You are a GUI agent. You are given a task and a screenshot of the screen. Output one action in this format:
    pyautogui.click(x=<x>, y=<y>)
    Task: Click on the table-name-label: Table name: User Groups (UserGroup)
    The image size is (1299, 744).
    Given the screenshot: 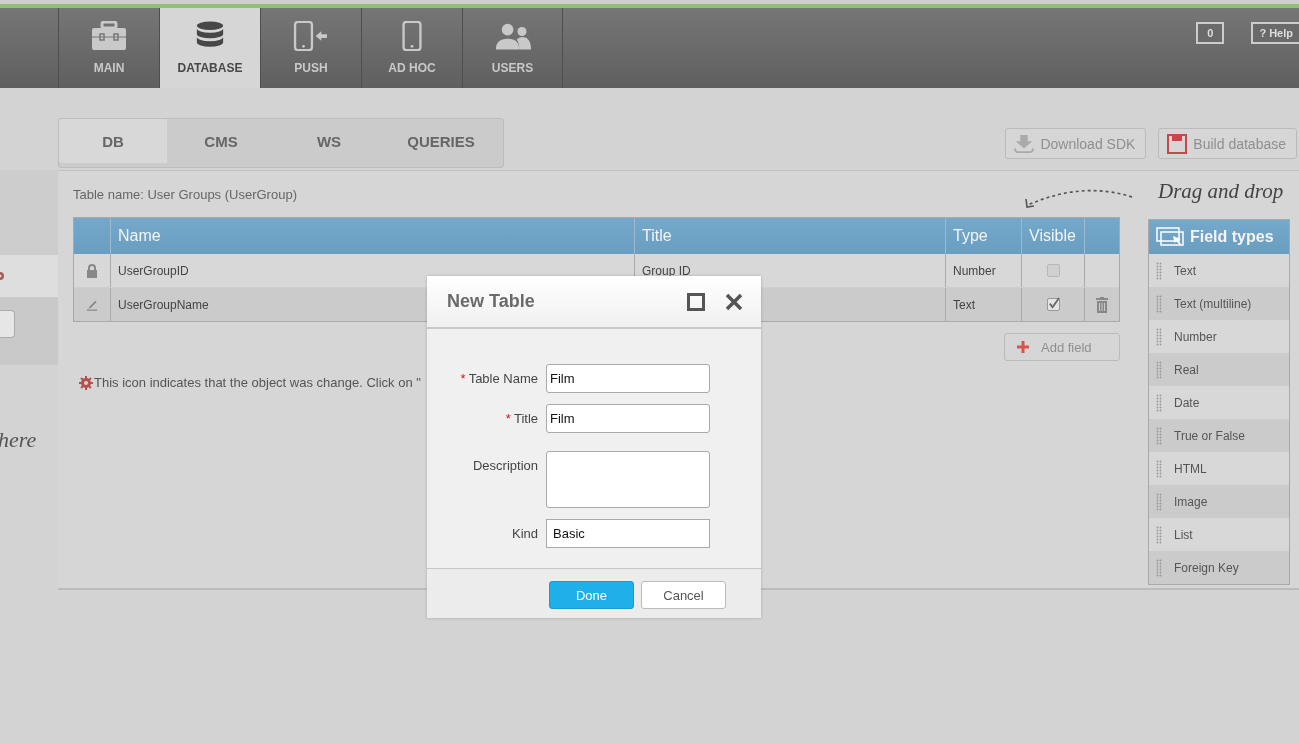 What is the action you would take?
    pyautogui.click(x=185, y=194)
    